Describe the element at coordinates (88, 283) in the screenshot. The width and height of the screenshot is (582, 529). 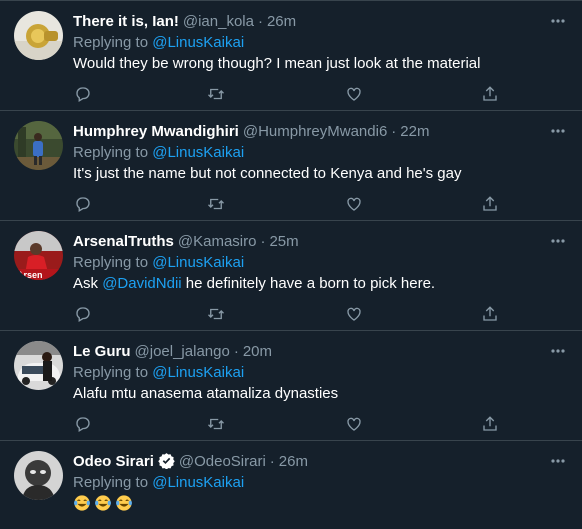
I see `text-prefix: Ask` at that location.